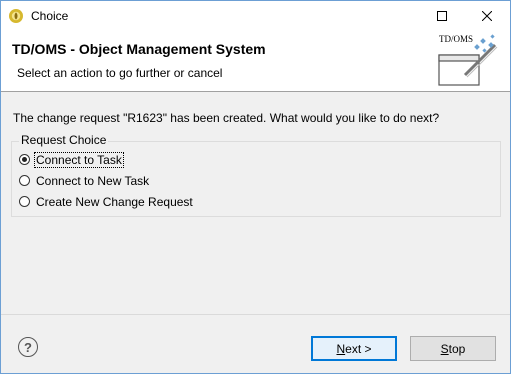  I want to click on window-wand-icon, so click(468, 60).